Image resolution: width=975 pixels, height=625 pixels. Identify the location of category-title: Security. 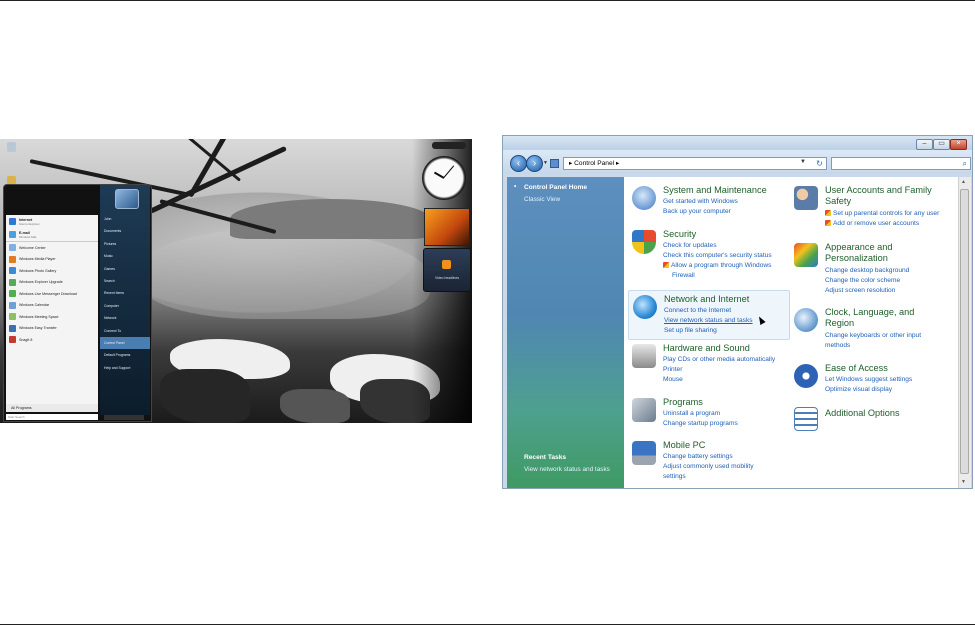
(679, 234).